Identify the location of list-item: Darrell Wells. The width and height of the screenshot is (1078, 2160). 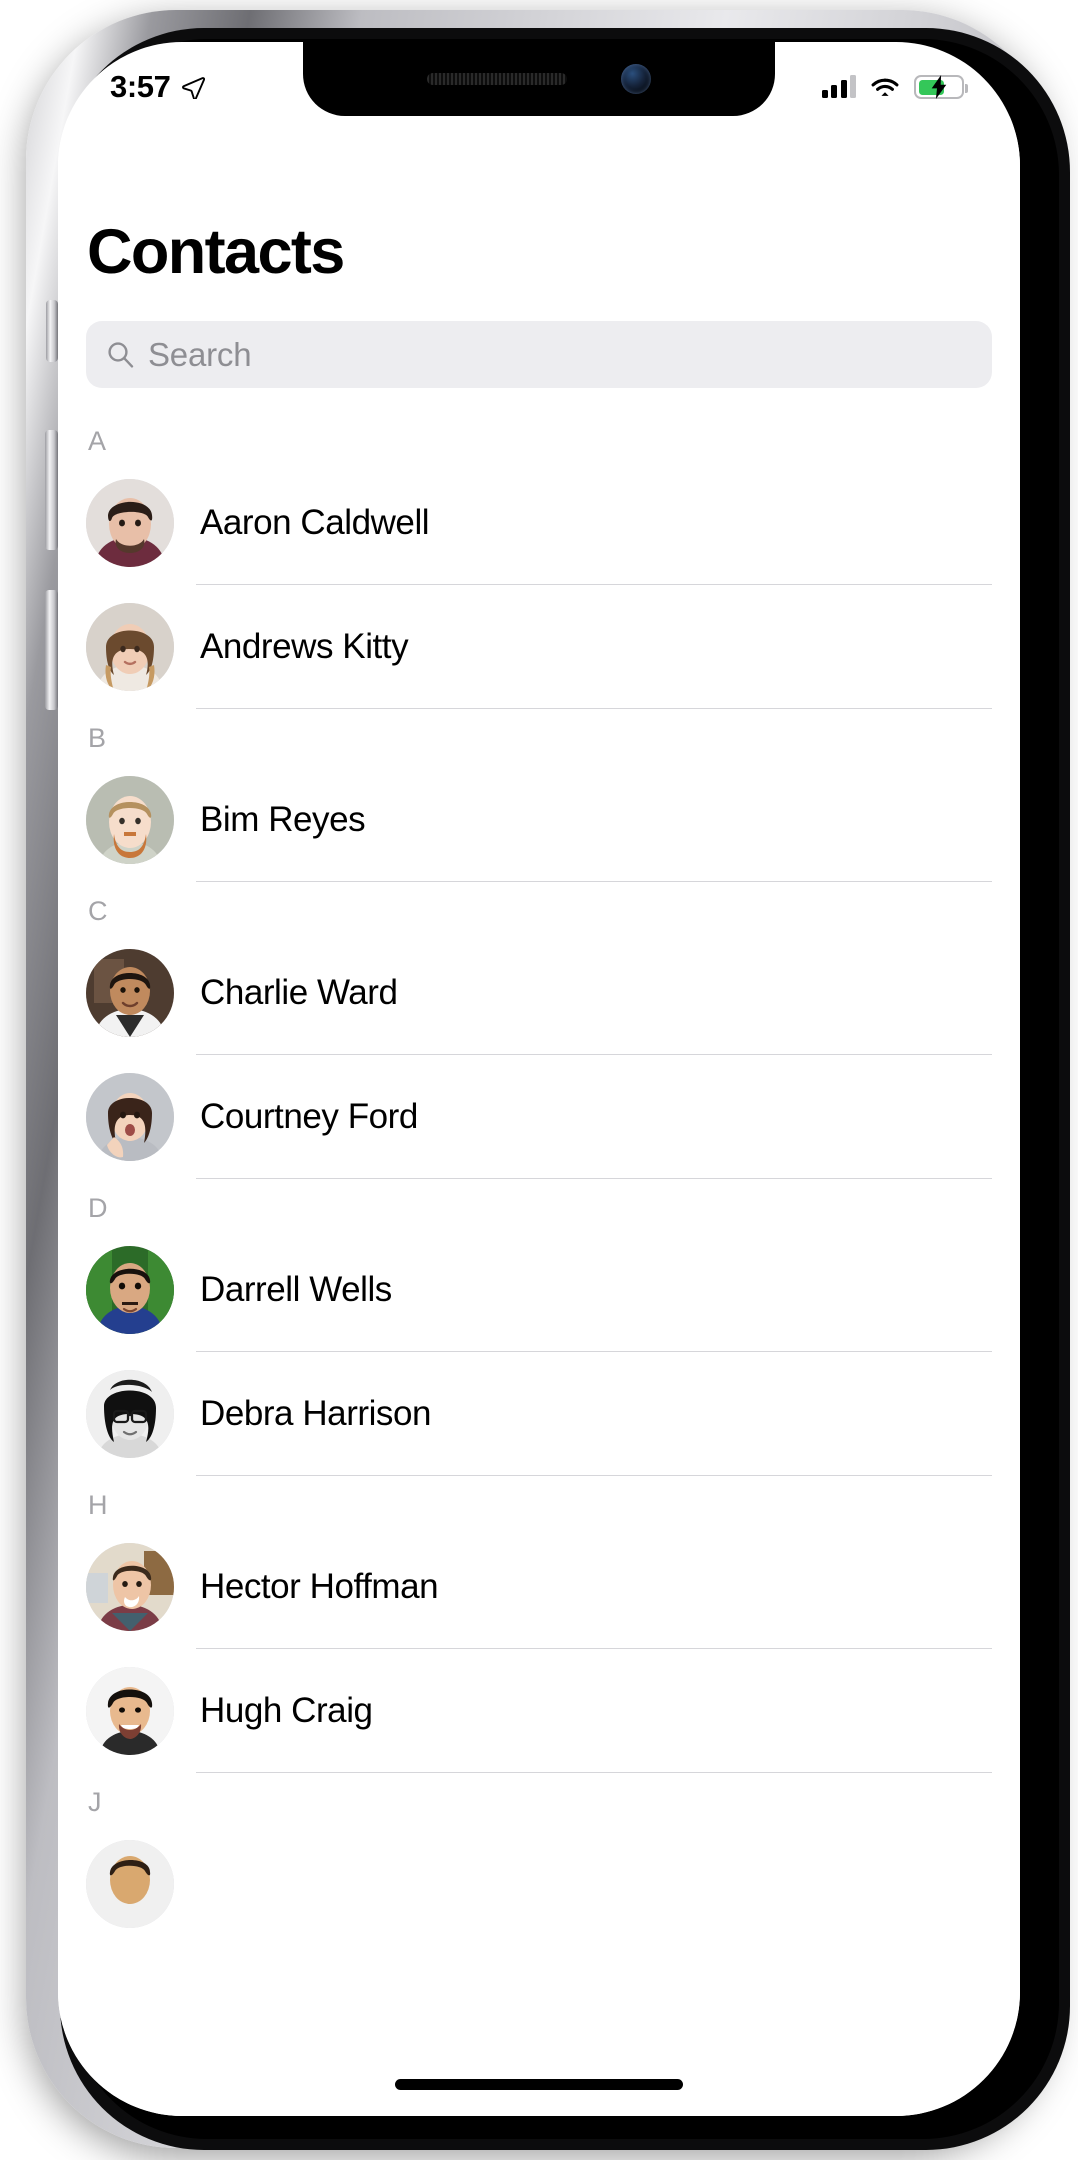
(539, 1290).